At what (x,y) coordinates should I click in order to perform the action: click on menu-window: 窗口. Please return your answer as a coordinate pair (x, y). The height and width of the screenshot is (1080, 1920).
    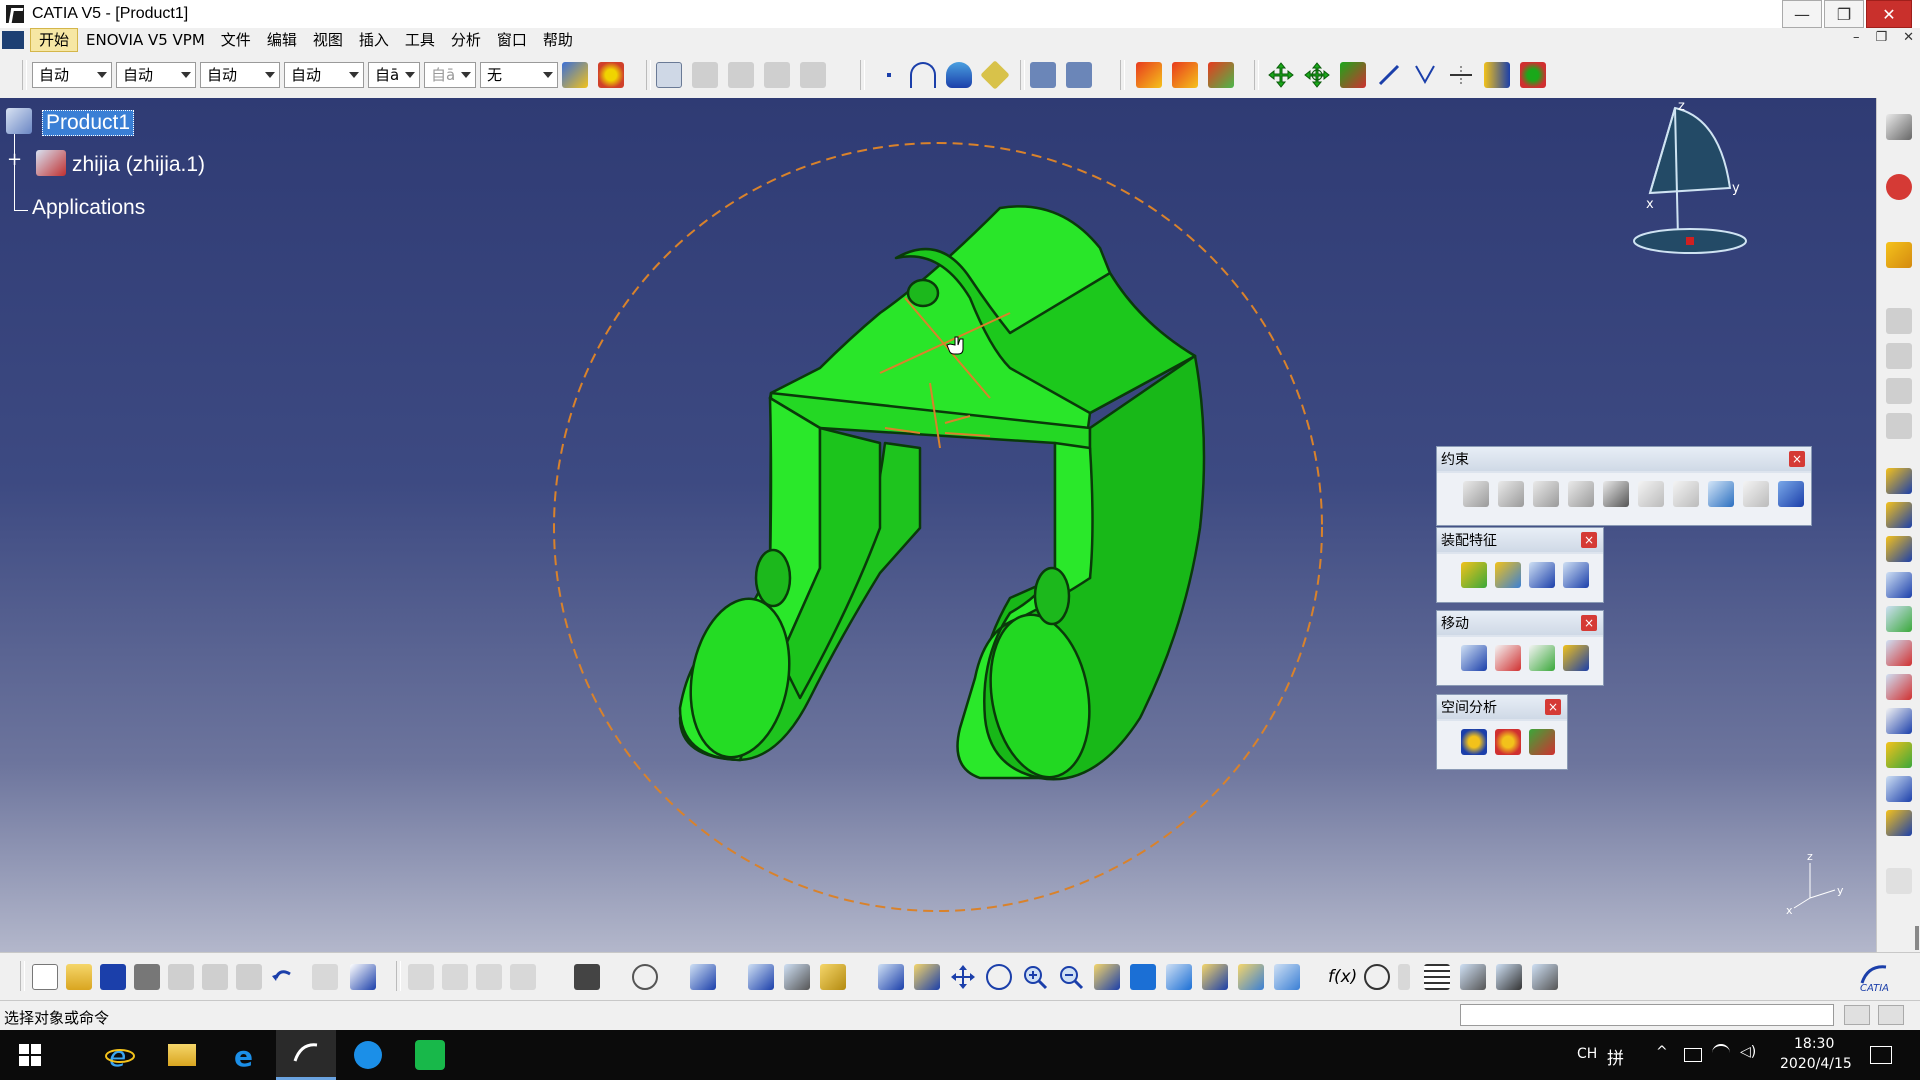
    Looking at the image, I should click on (512, 40).